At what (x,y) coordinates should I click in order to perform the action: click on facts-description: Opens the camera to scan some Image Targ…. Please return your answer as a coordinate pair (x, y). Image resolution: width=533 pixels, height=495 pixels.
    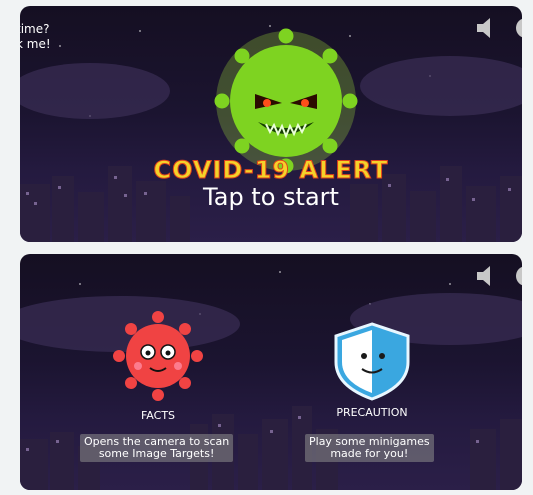
    Looking at the image, I should click on (157, 448).